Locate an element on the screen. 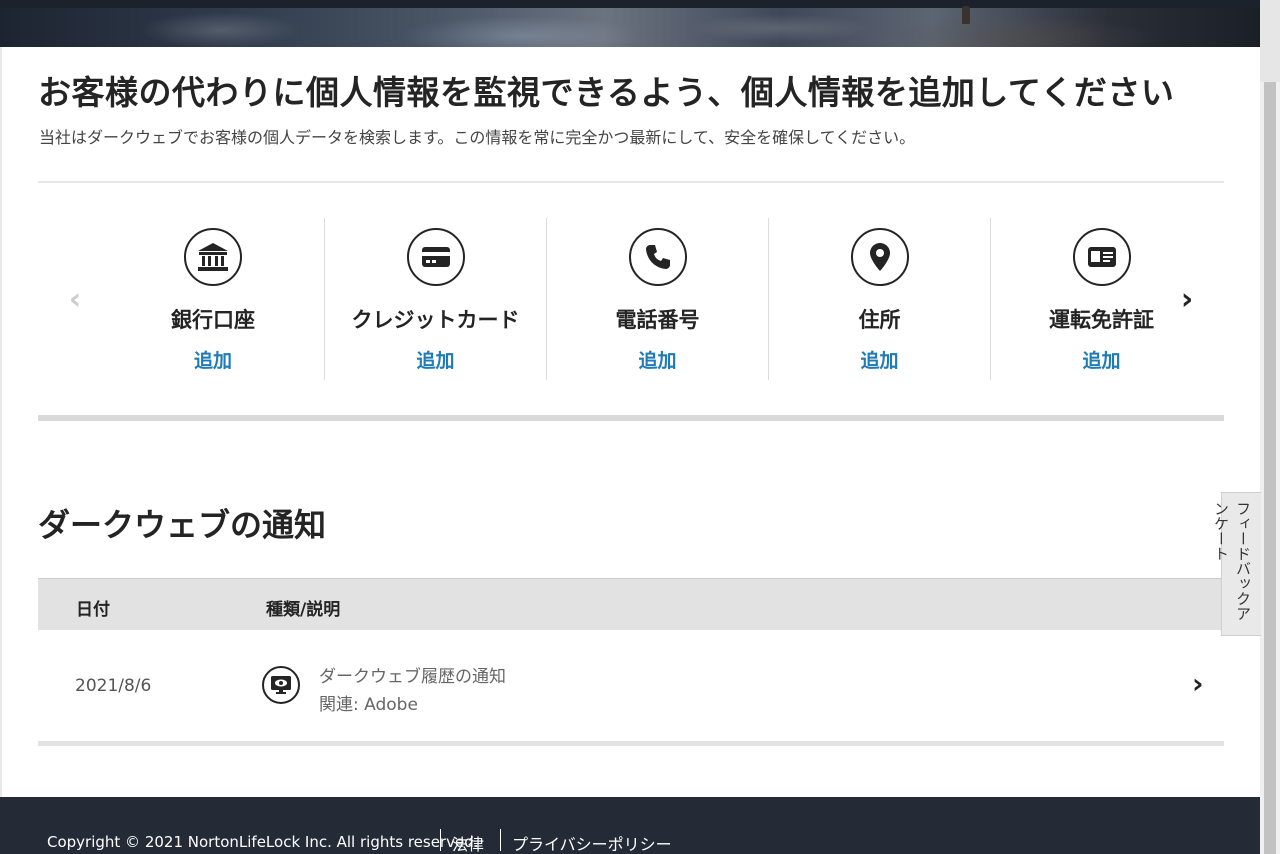  table-row: 2021/8/6 ダークウェブ履歴の通知 関連: Adobe › is located at coordinates (631, 686).